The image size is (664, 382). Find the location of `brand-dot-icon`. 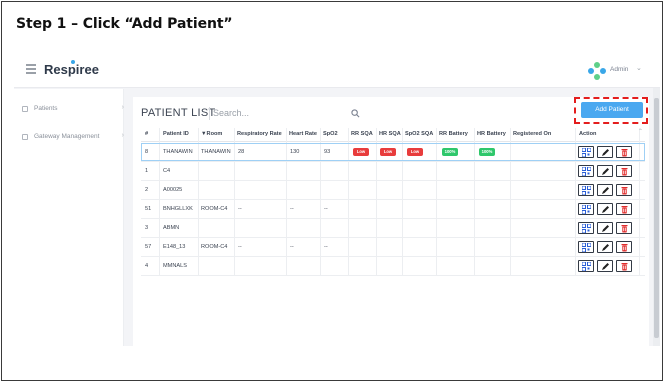

brand-dot-icon is located at coordinates (73, 62).